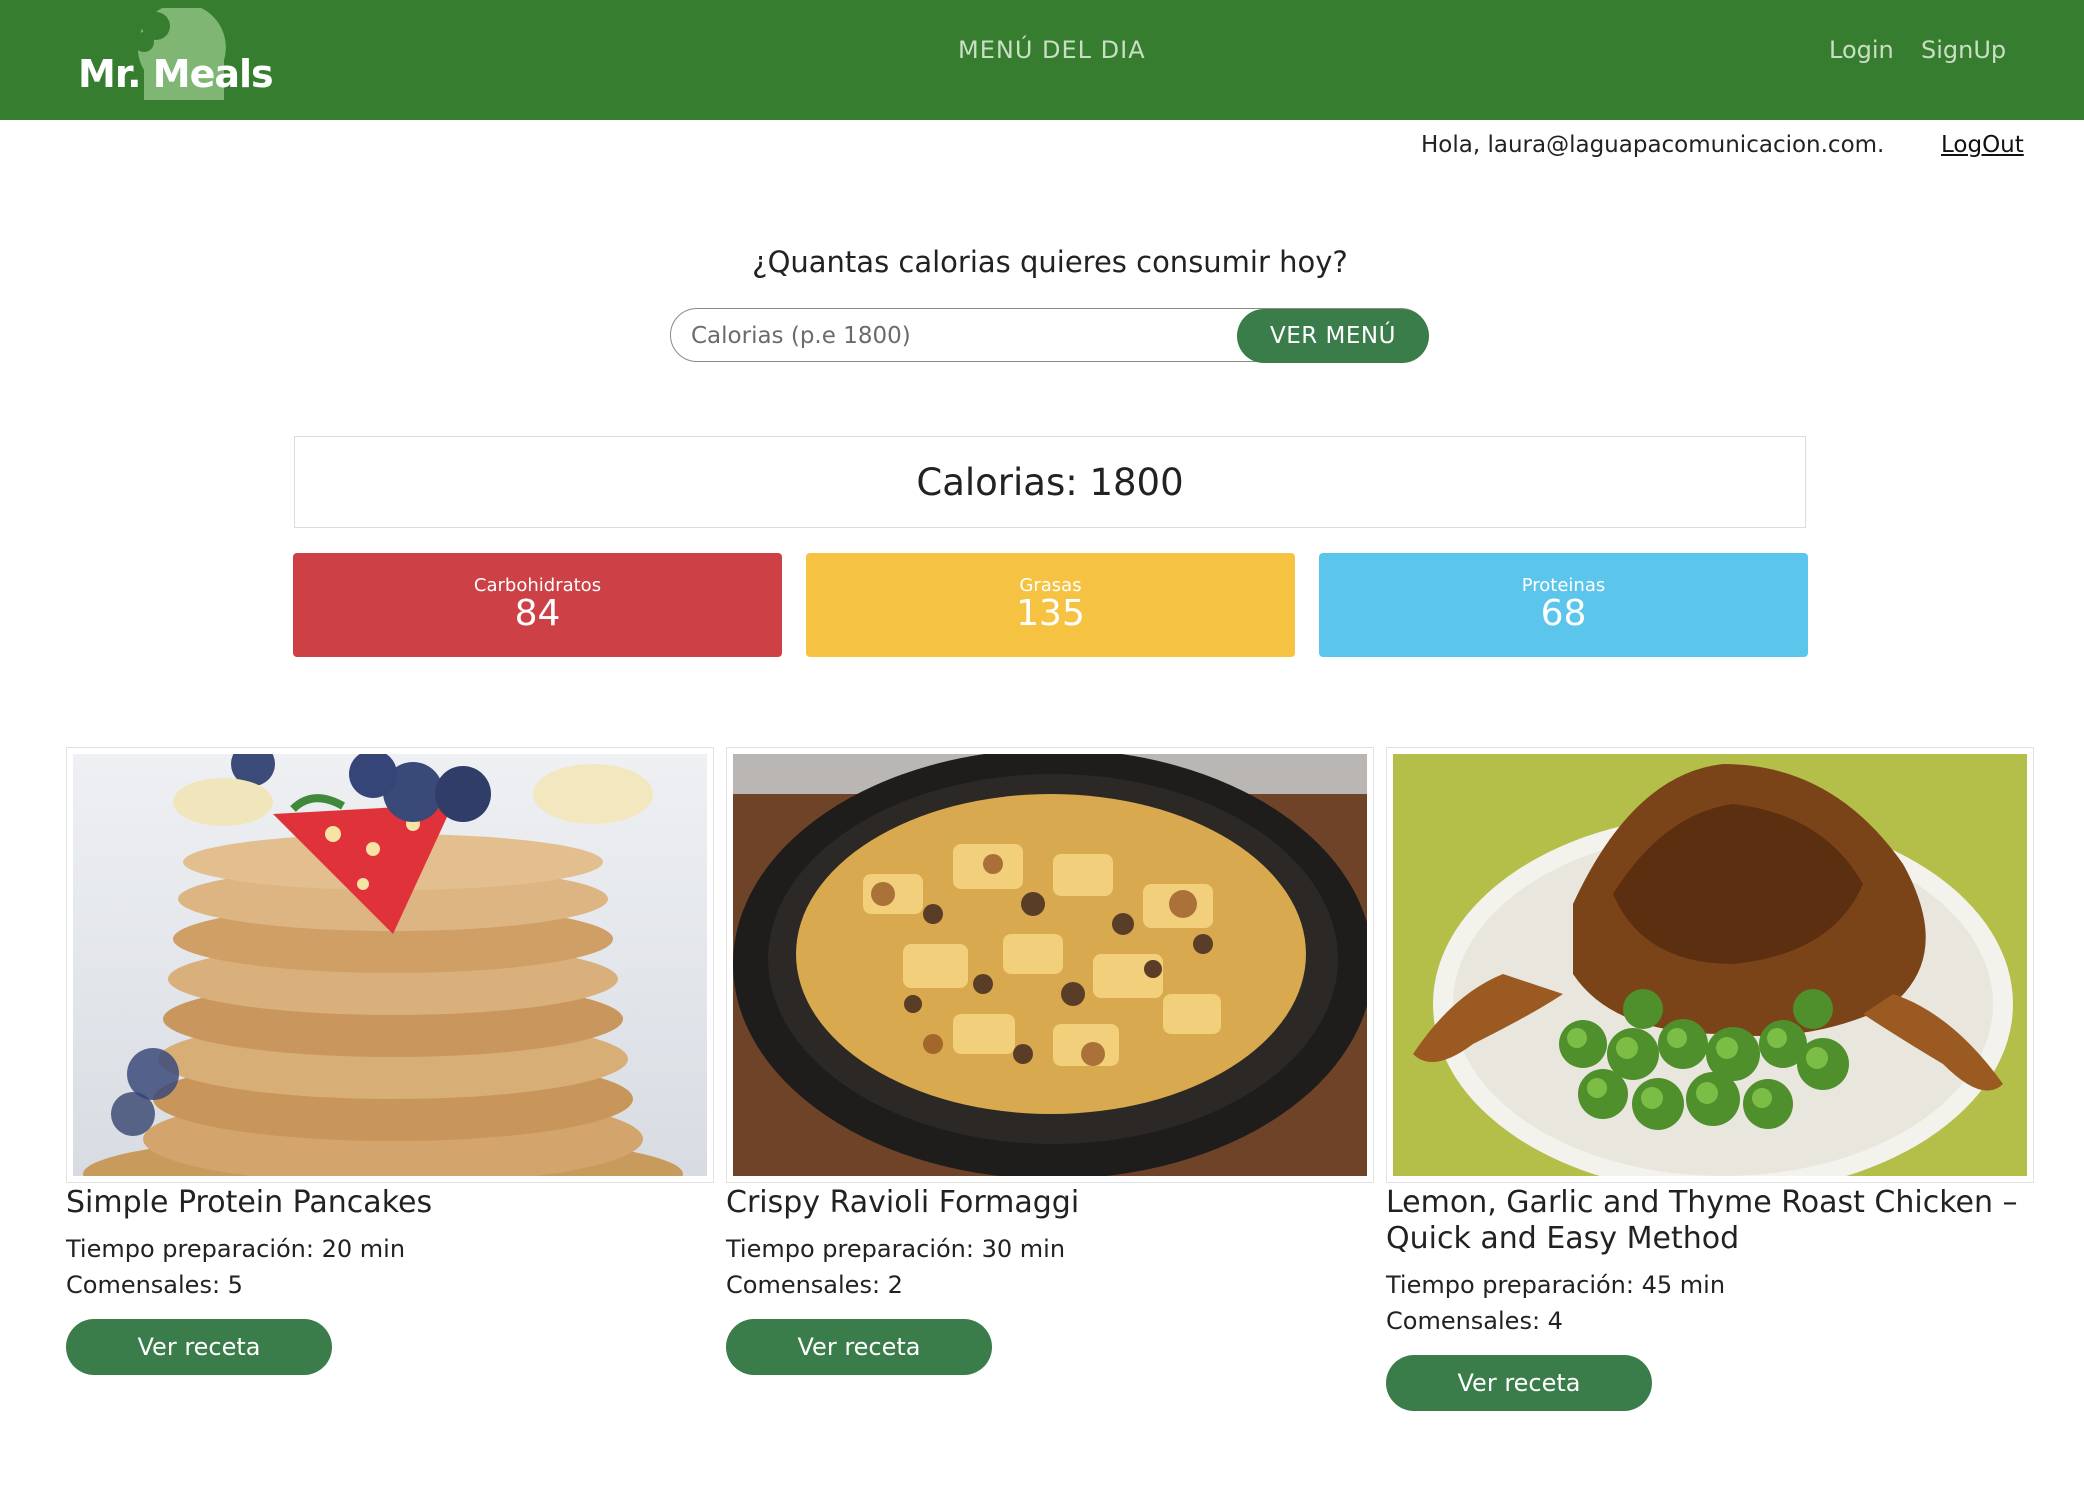 The height and width of the screenshot is (1486, 2084). Describe the element at coordinates (1050, 482) in the screenshot. I see `calorie-summary: Calorias: 1800` at that location.